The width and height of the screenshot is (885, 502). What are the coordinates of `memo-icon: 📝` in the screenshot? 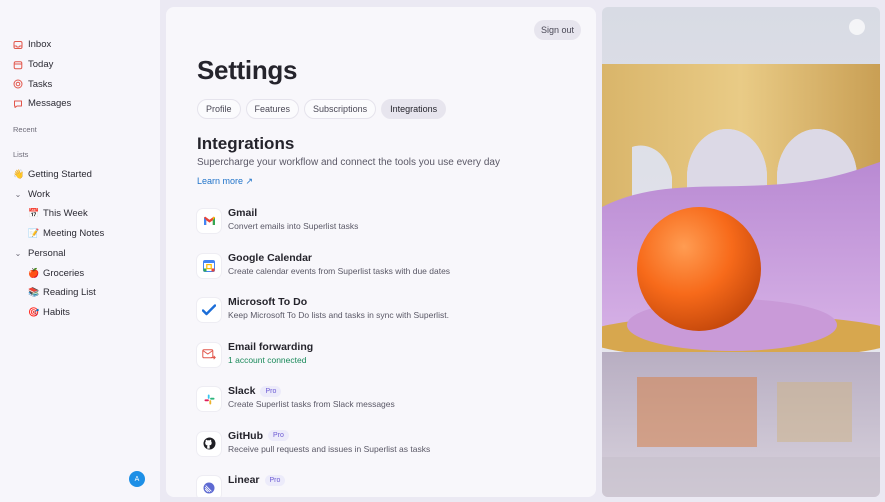 It's located at (34, 233).